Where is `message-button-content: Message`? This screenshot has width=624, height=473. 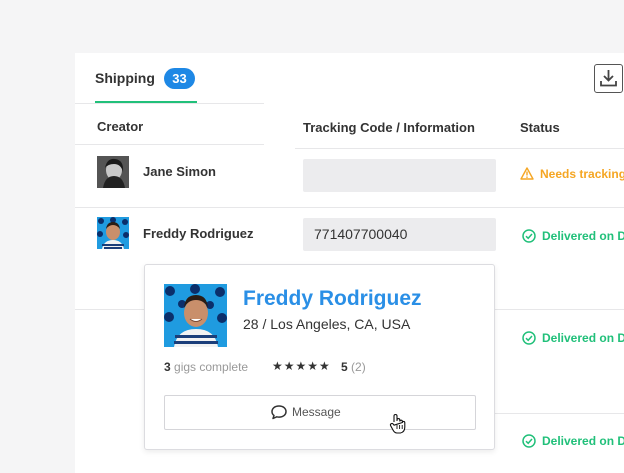 message-button-content: Message is located at coordinates (305, 412).